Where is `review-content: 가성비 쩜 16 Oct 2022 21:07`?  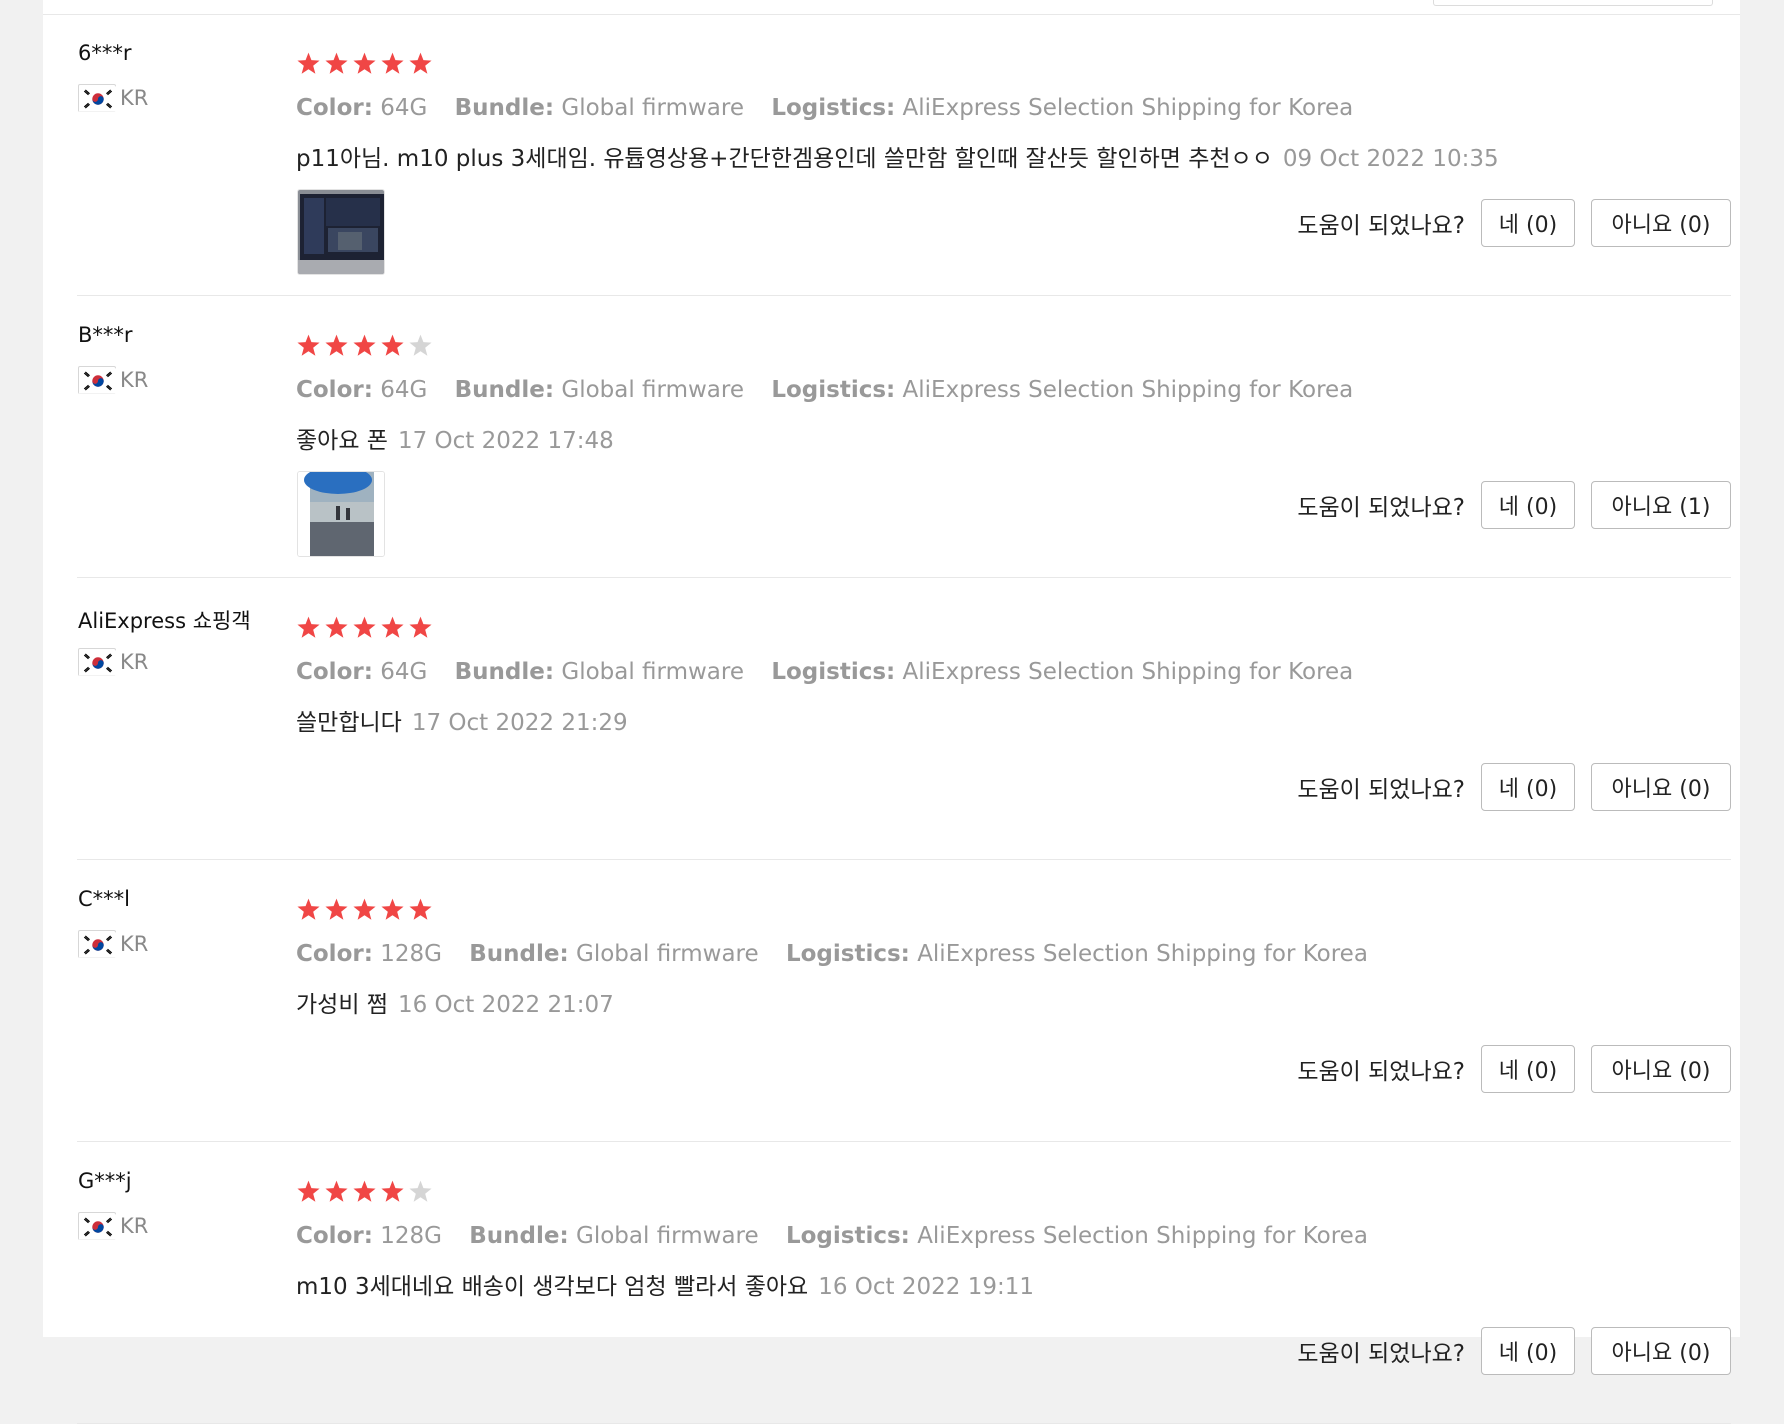
review-content: 가성비 쩜 16 Oct 2022 21:07 is located at coordinates (455, 1002).